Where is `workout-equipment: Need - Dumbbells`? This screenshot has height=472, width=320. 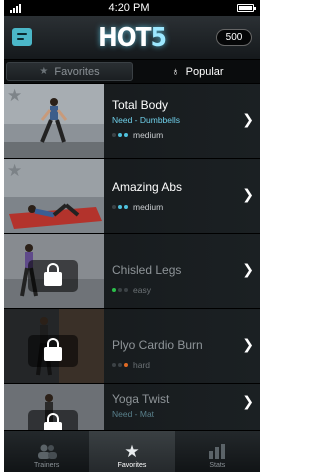
workout-equipment: Need - Dumbbells is located at coordinates (146, 120).